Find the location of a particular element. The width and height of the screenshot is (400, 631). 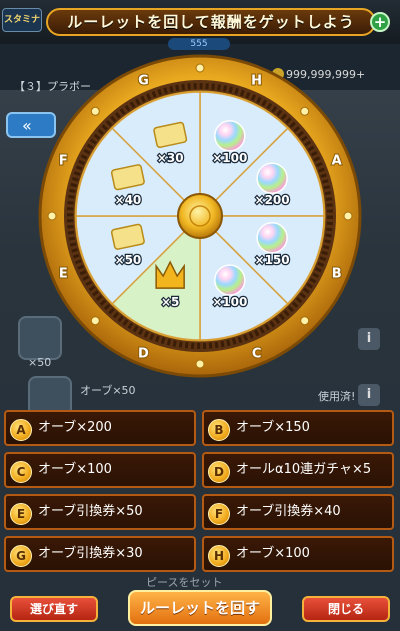

rim-letter: H is located at coordinates (256, 80).